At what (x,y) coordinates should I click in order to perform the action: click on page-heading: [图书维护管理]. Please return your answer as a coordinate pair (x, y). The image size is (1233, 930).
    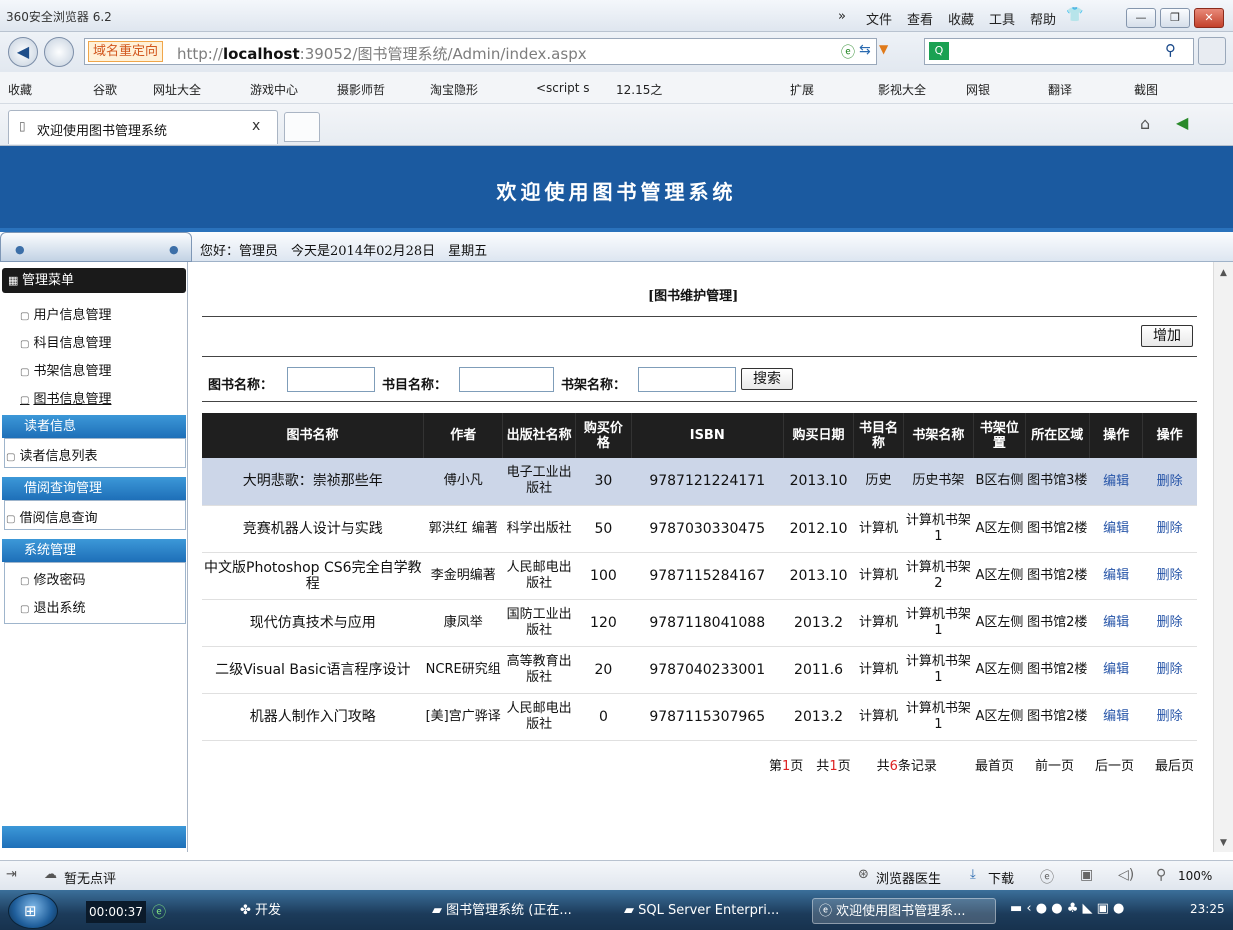
    Looking at the image, I should click on (693, 296).